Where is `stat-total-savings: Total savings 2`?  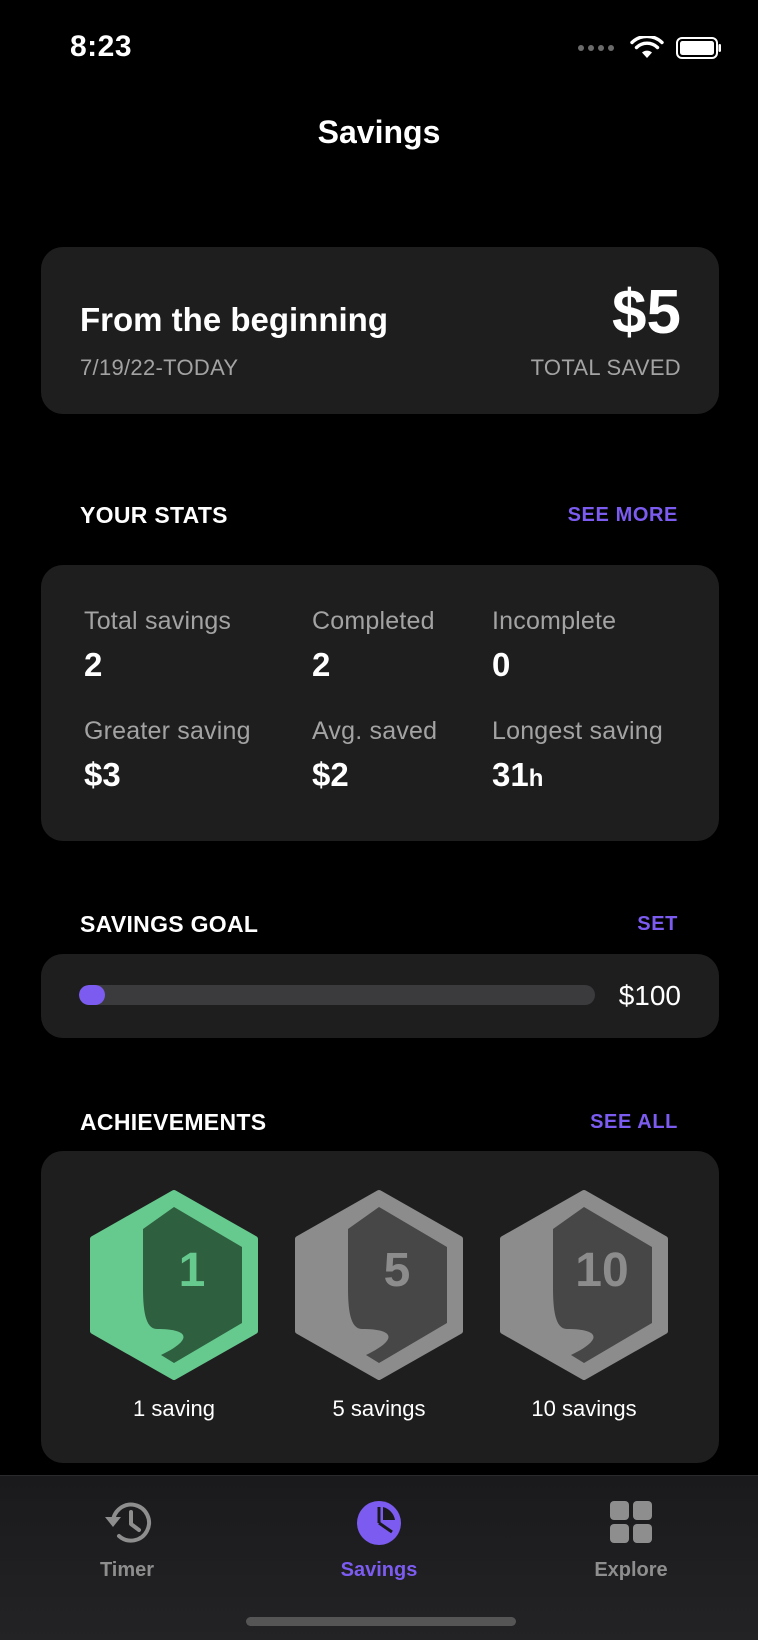
stat-total-savings: Total savings 2 is located at coordinates (157, 645).